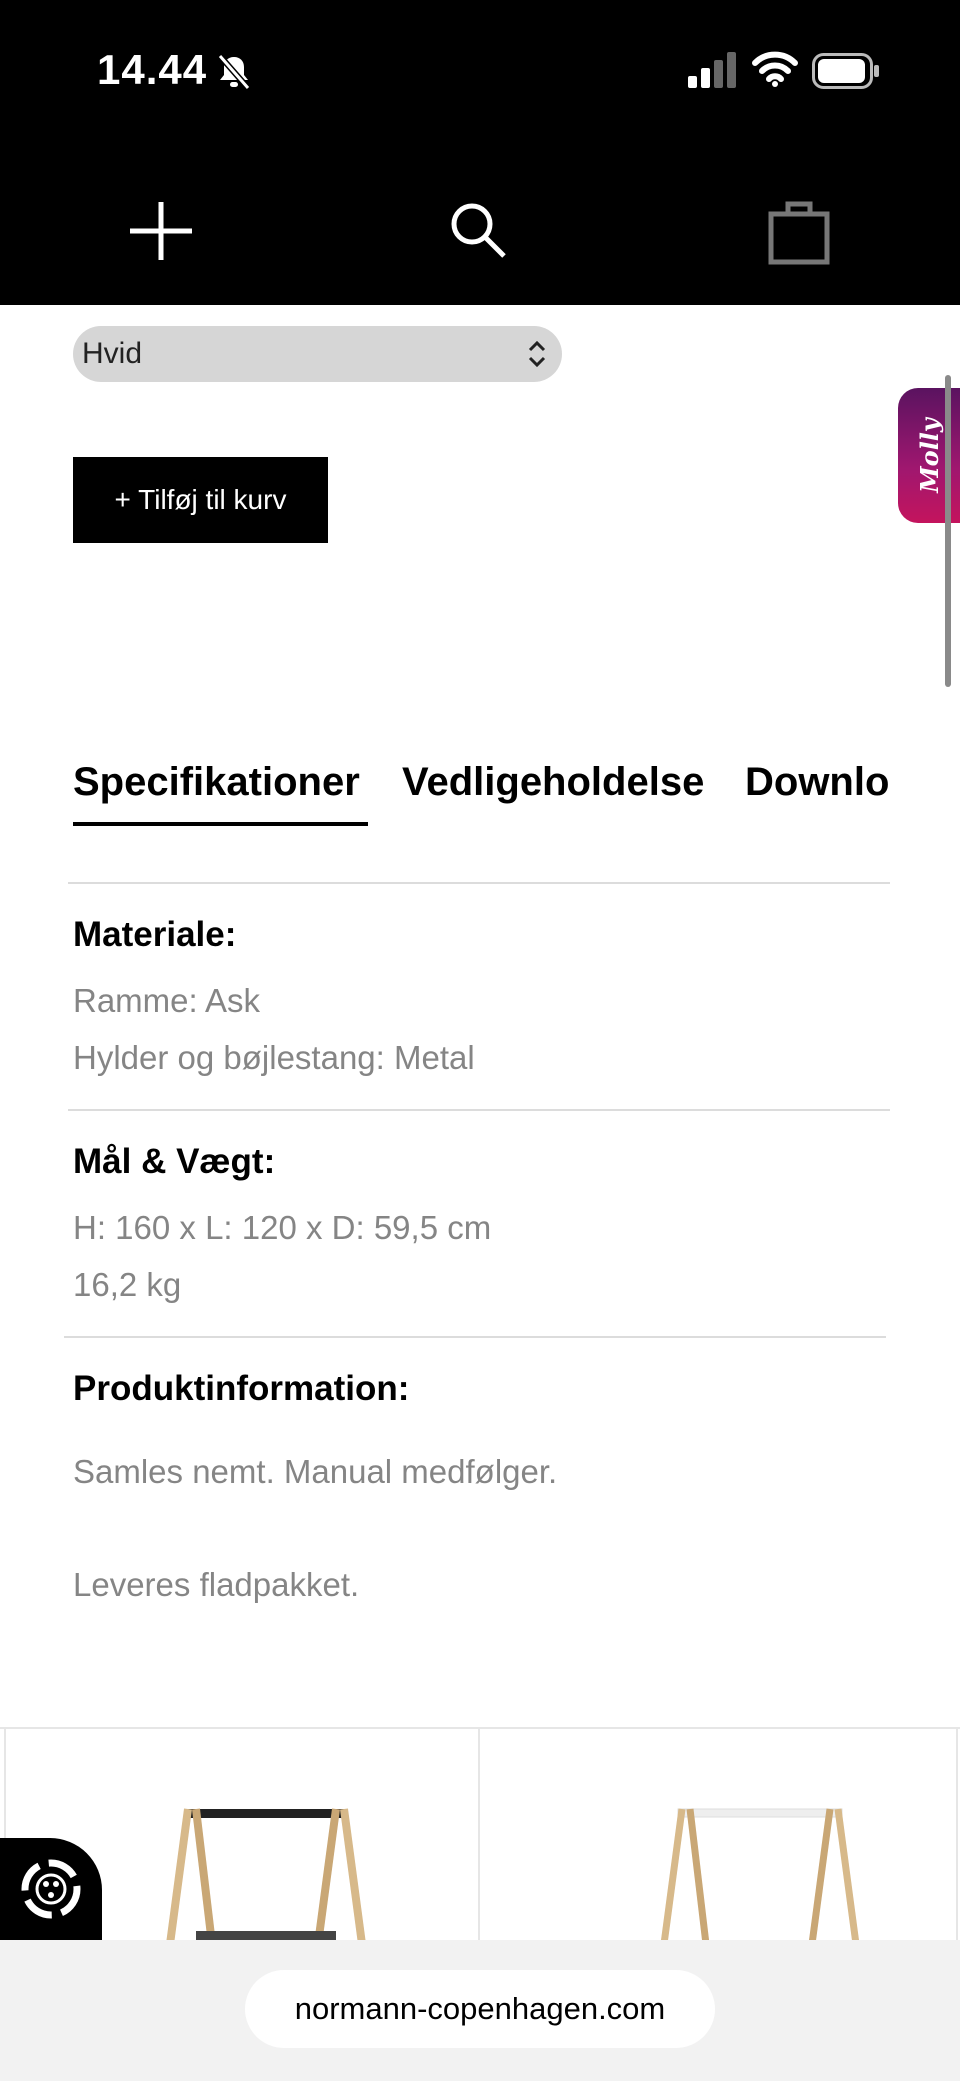 Image resolution: width=960 pixels, height=2081 pixels. What do you see at coordinates (929, 455) in the screenshot?
I see `chat-widget-label: Molly` at bounding box center [929, 455].